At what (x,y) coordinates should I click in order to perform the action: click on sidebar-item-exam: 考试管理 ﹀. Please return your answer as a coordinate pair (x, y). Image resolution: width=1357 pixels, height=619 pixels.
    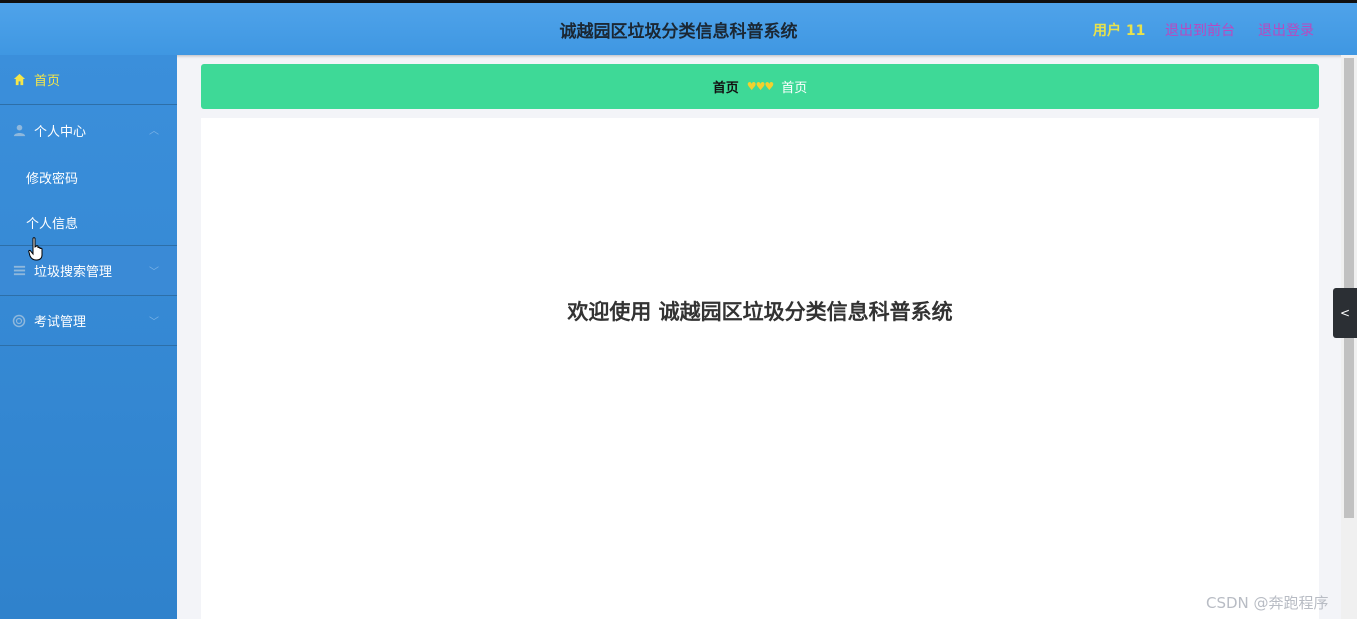
    Looking at the image, I should click on (88, 321).